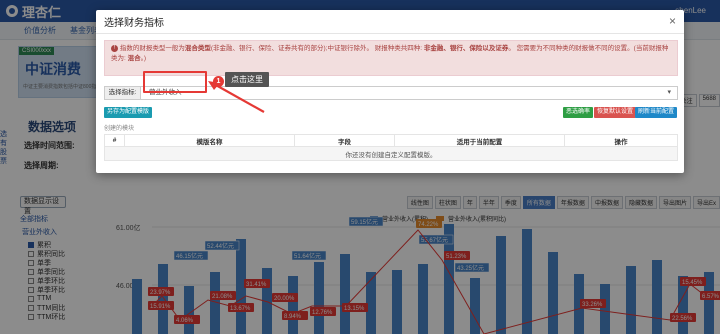 Image resolution: width=720 pixels, height=334 pixels. I want to click on dialog-header: 选择财务指标, so click(390, 22).